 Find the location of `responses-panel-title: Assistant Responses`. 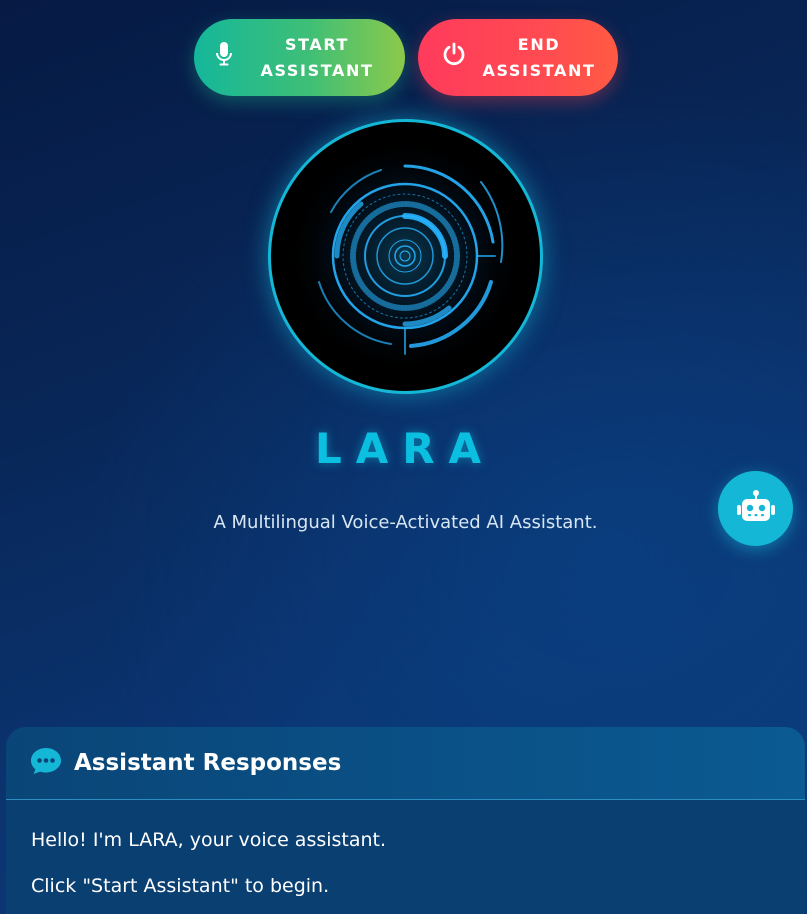

responses-panel-title: Assistant Responses is located at coordinates (208, 763).